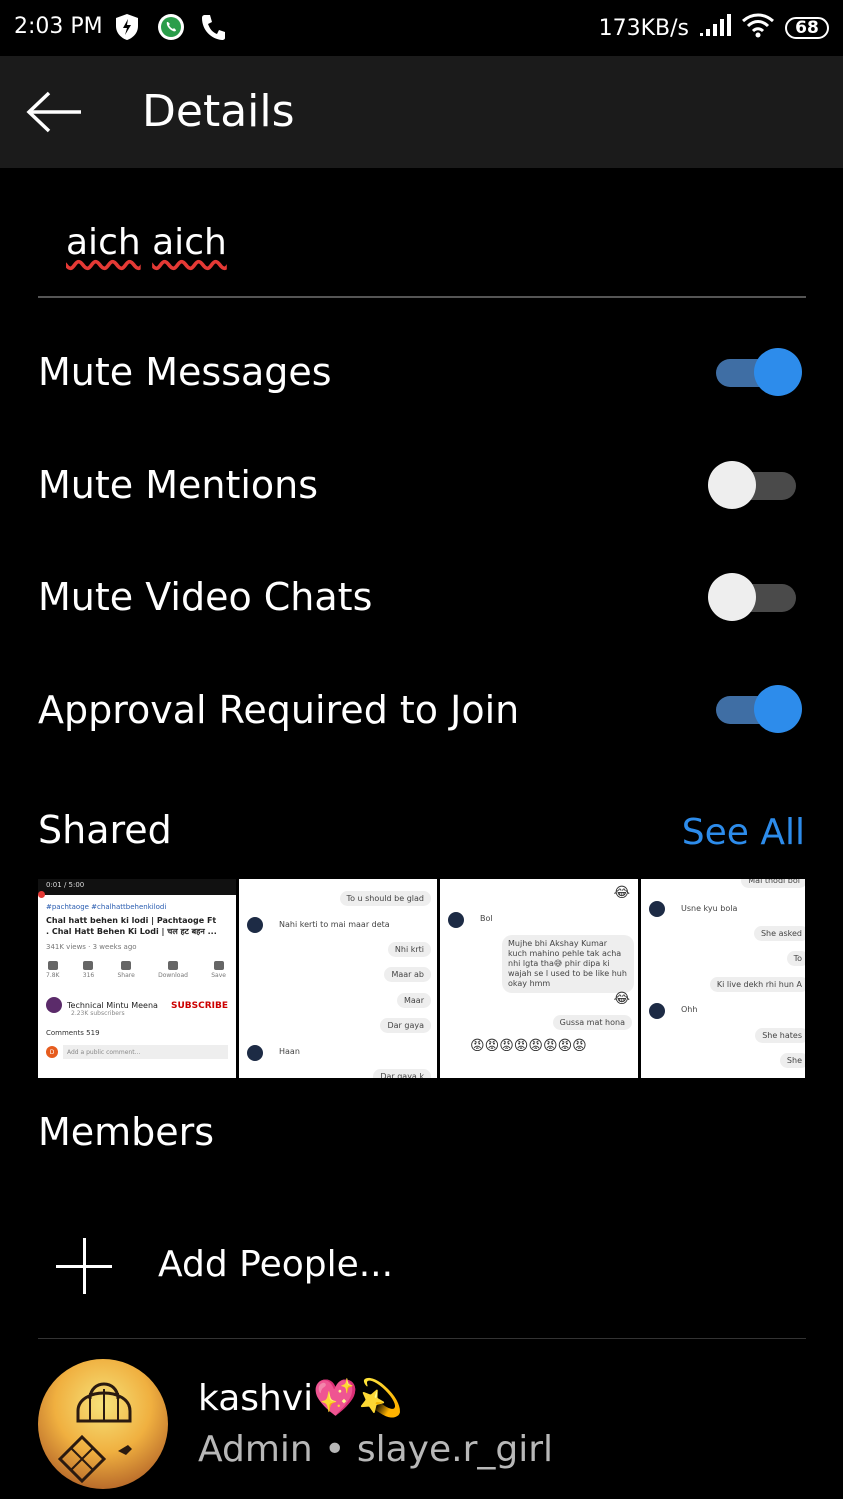  I want to click on dislike-action: 316, so click(88, 970).